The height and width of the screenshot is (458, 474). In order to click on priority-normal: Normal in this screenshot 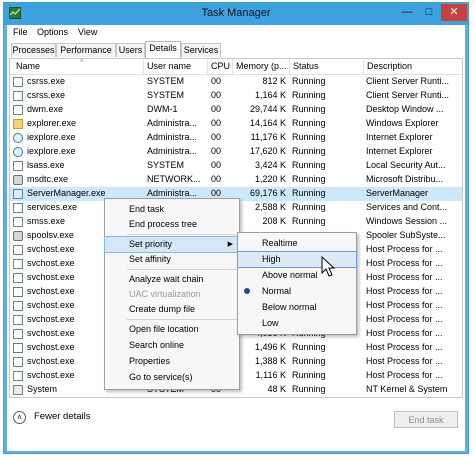, I will do `click(297, 291)`.